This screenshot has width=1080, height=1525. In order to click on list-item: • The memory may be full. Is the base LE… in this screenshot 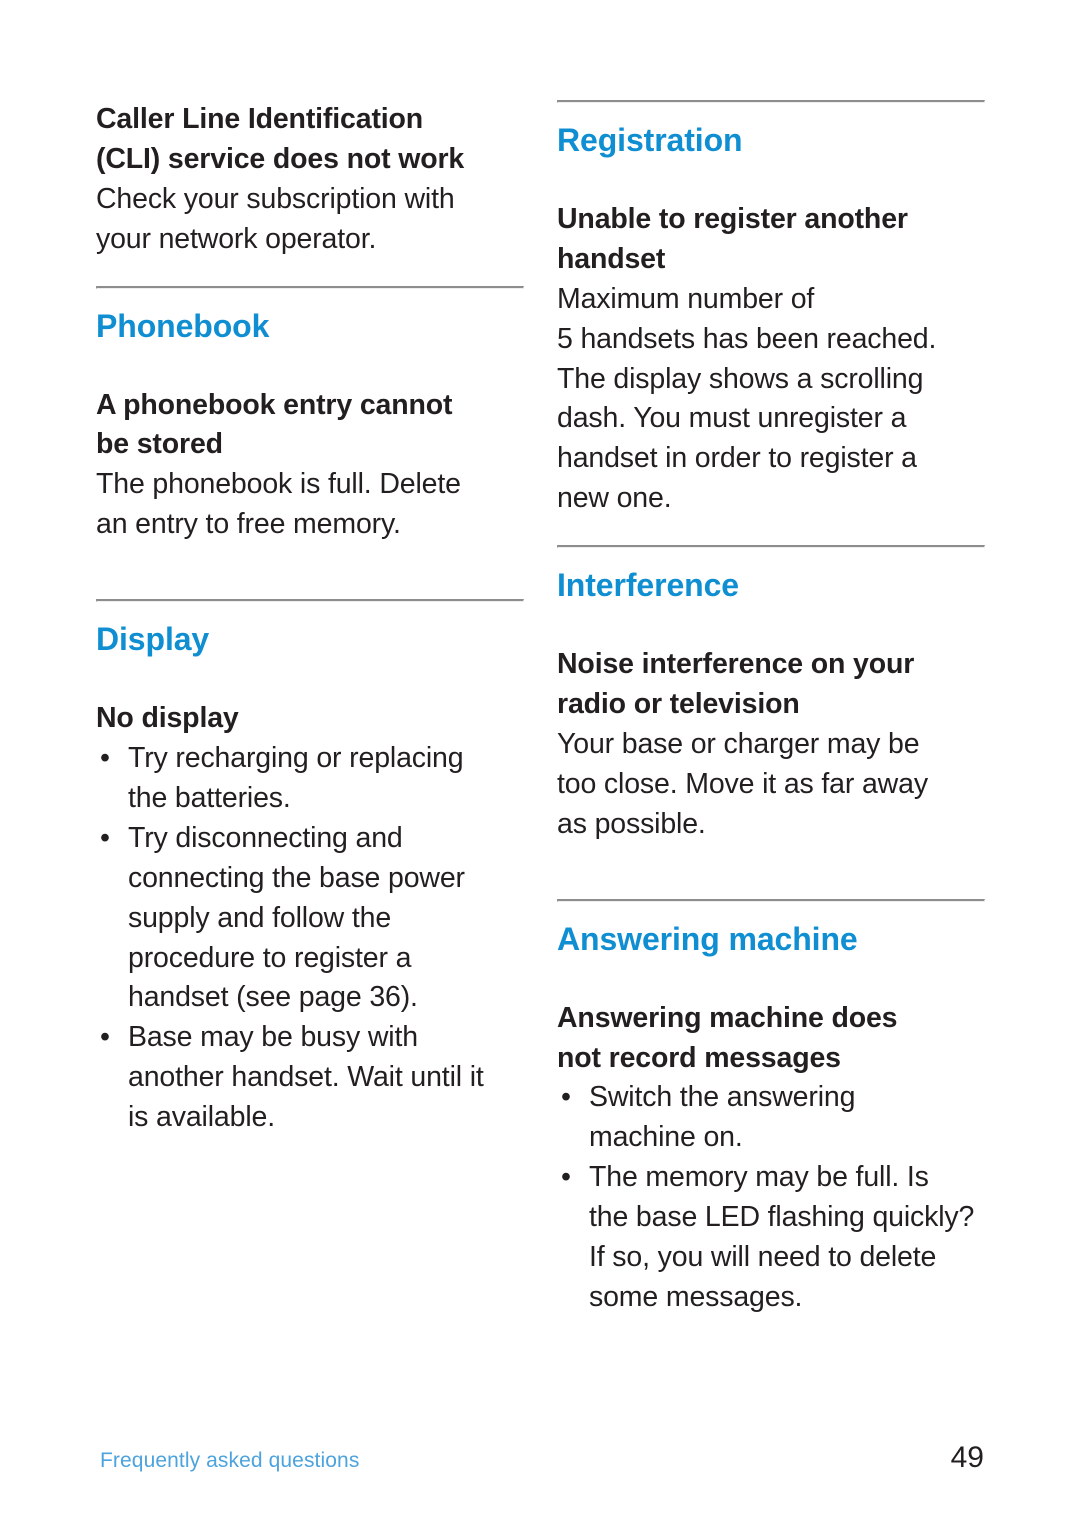, I will do `click(770, 1238)`.